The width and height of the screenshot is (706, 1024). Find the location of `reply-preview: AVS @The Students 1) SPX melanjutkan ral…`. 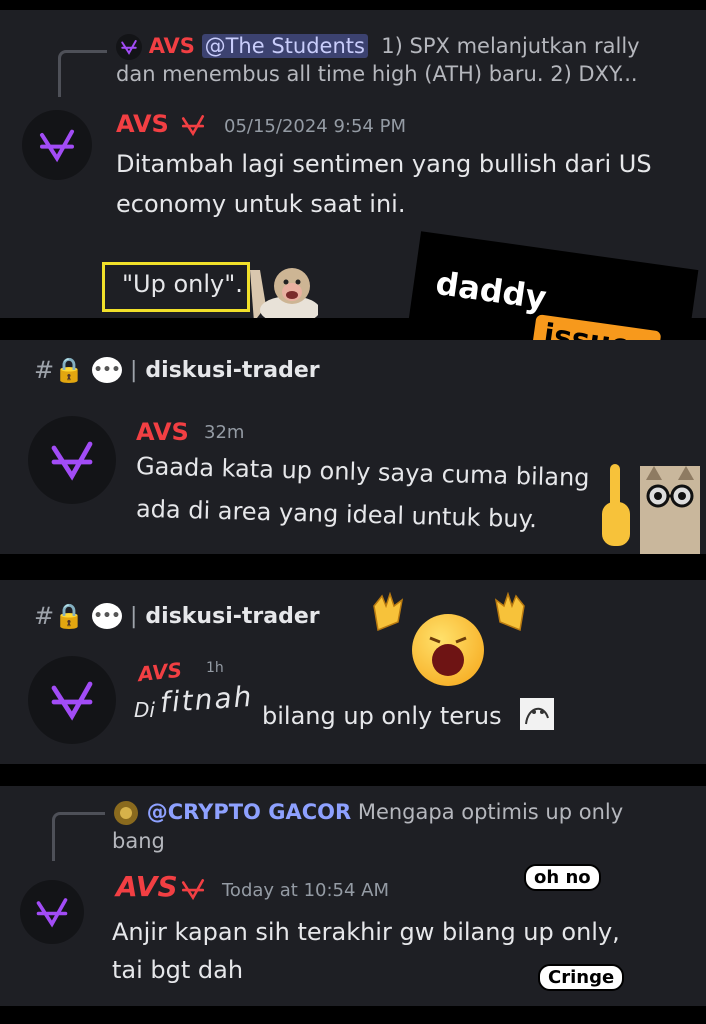

reply-preview: AVS @The Students 1) SPX melanjutkan ral… is located at coordinates (406, 60).